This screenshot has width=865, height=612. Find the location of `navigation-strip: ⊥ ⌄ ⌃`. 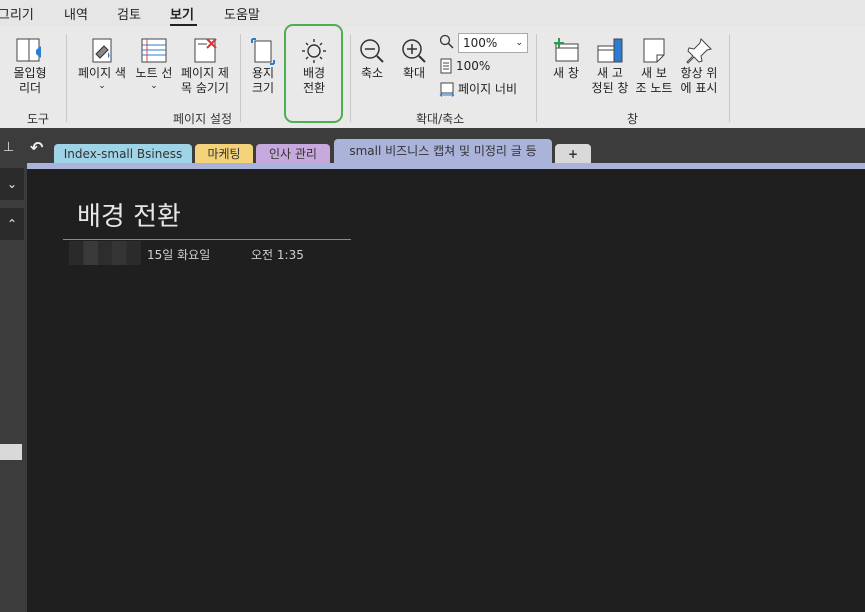

navigation-strip: ⊥ ⌄ ⌃ is located at coordinates (13, 370).